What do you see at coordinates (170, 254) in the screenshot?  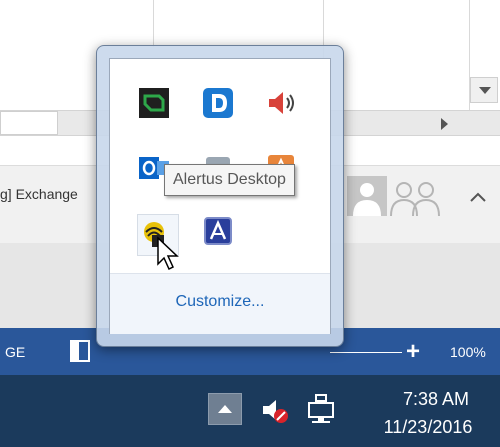 I see `mouse-pointer-icon` at bounding box center [170, 254].